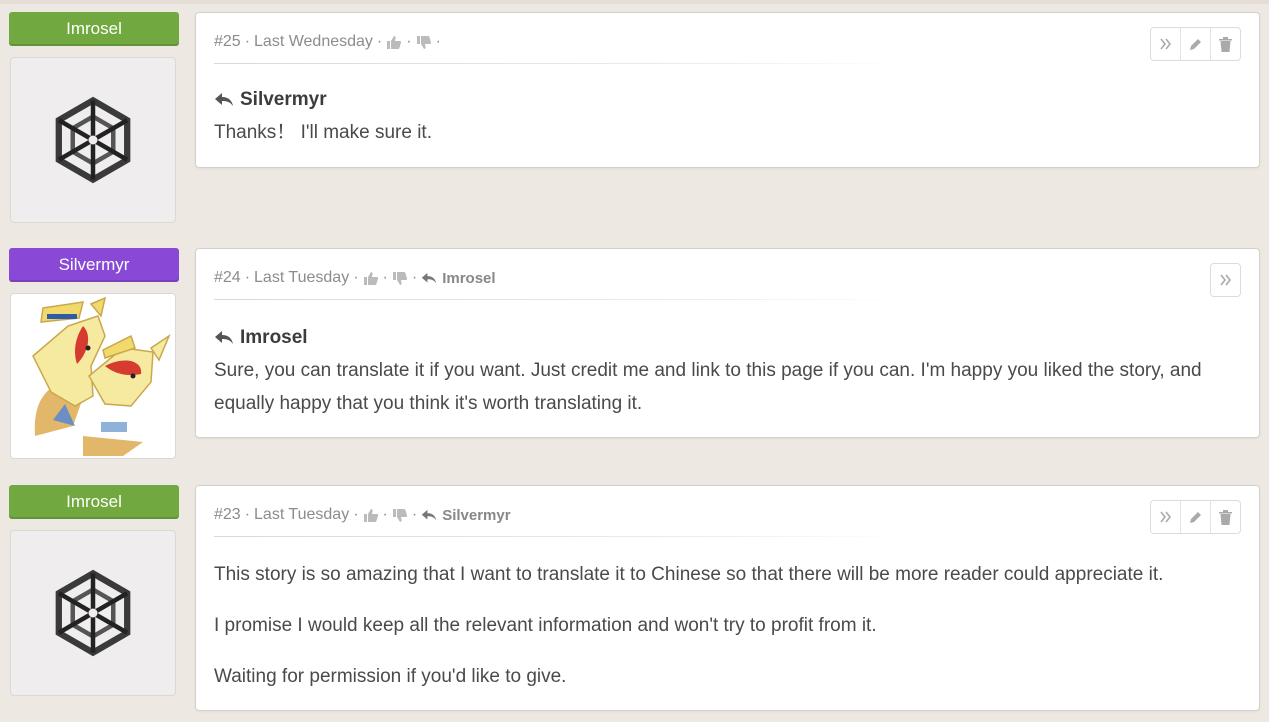 The height and width of the screenshot is (722, 1269). Describe the element at coordinates (283, 99) in the screenshot. I see `reply-to-name: Silvermyr` at that location.